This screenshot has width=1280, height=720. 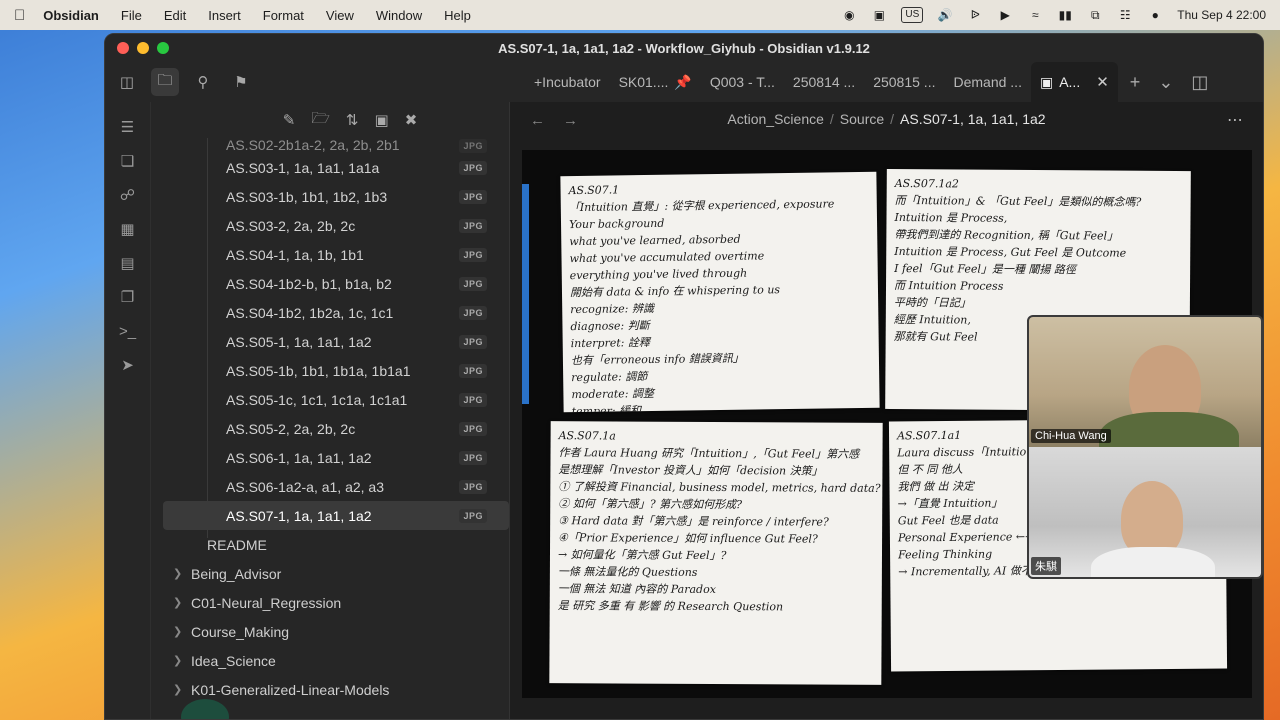 What do you see at coordinates (1046, 81) in the screenshot?
I see `image-file-icon: ▣` at bounding box center [1046, 81].